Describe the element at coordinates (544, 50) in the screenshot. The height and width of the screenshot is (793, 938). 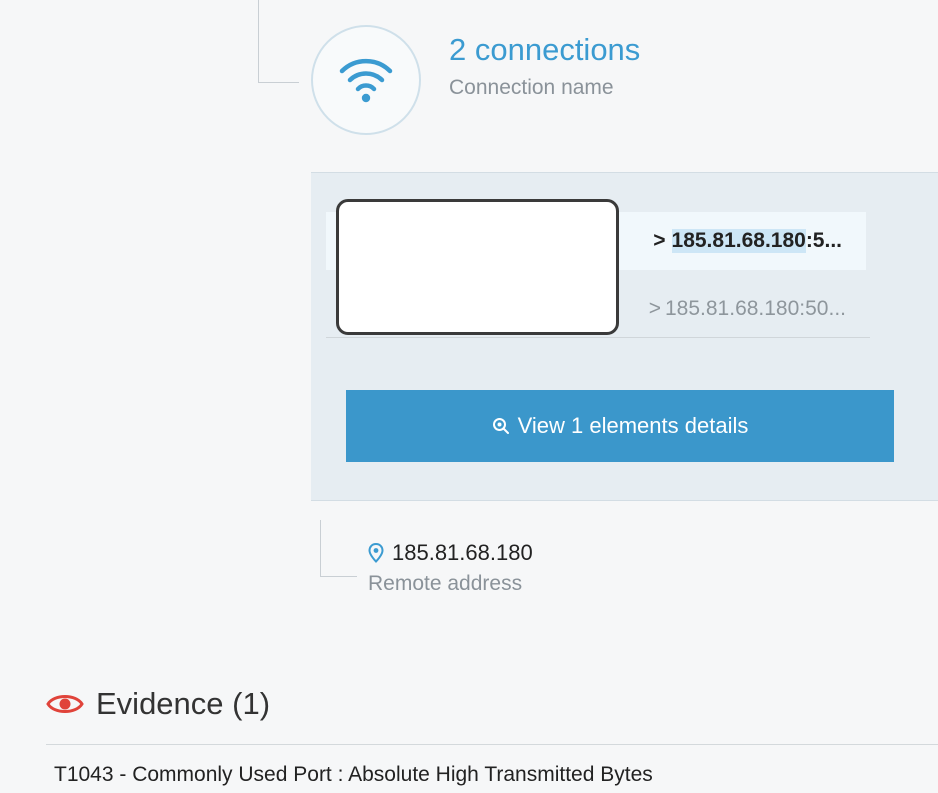
I see `connections-title: 2 connections` at that location.